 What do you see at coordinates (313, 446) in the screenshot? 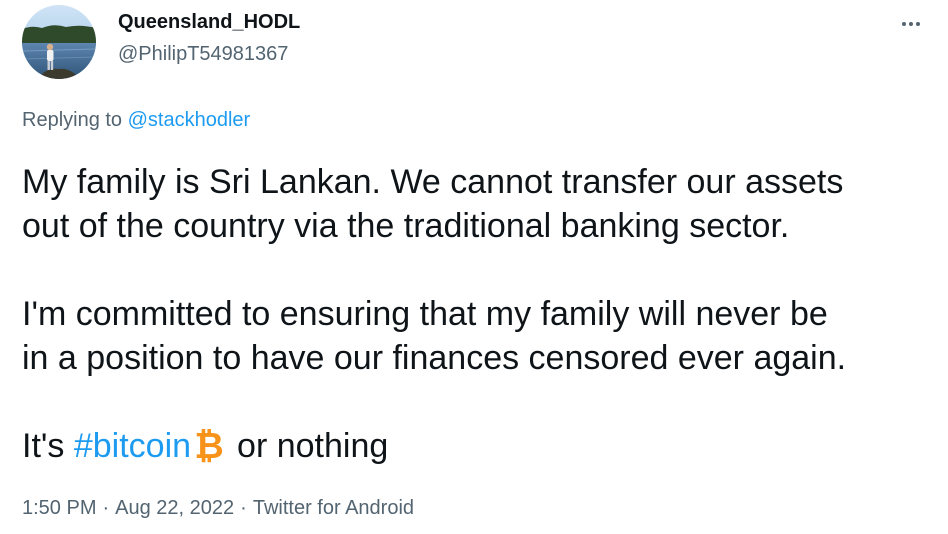
I see `text-suffix: or nothing` at bounding box center [313, 446].